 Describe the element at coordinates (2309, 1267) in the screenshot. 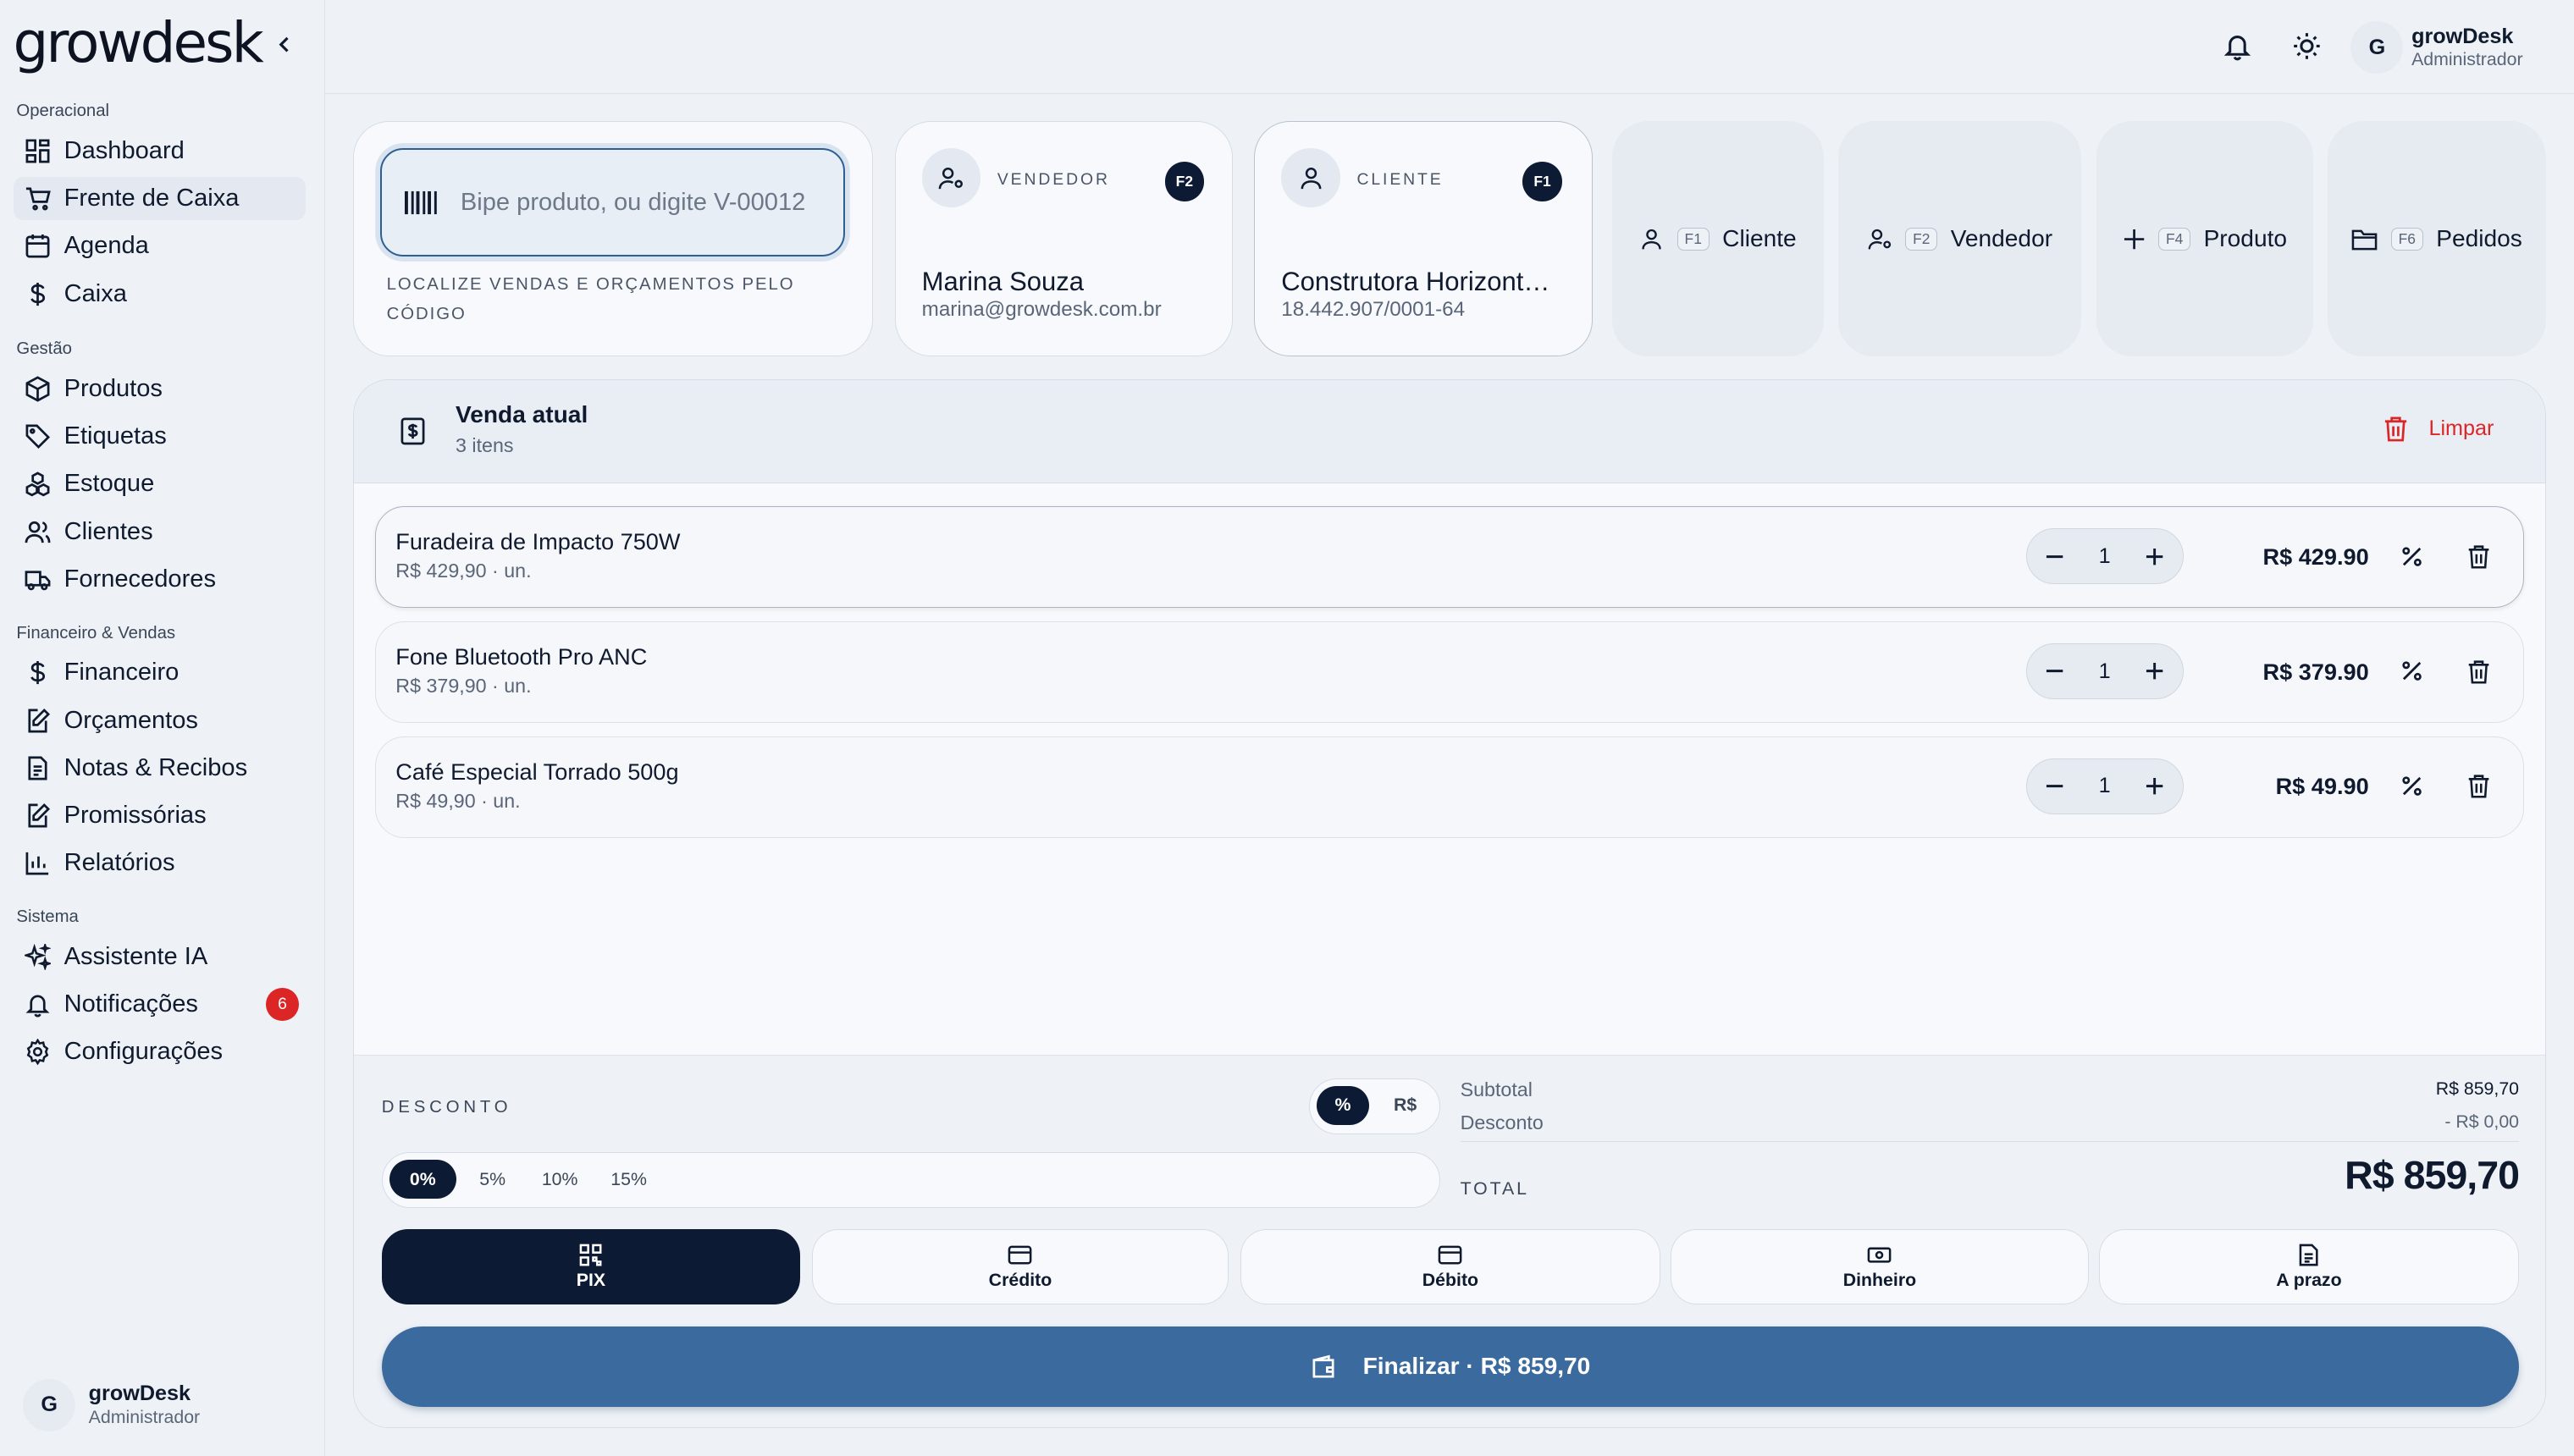

I see `payment-installment-button: A prazo` at that location.